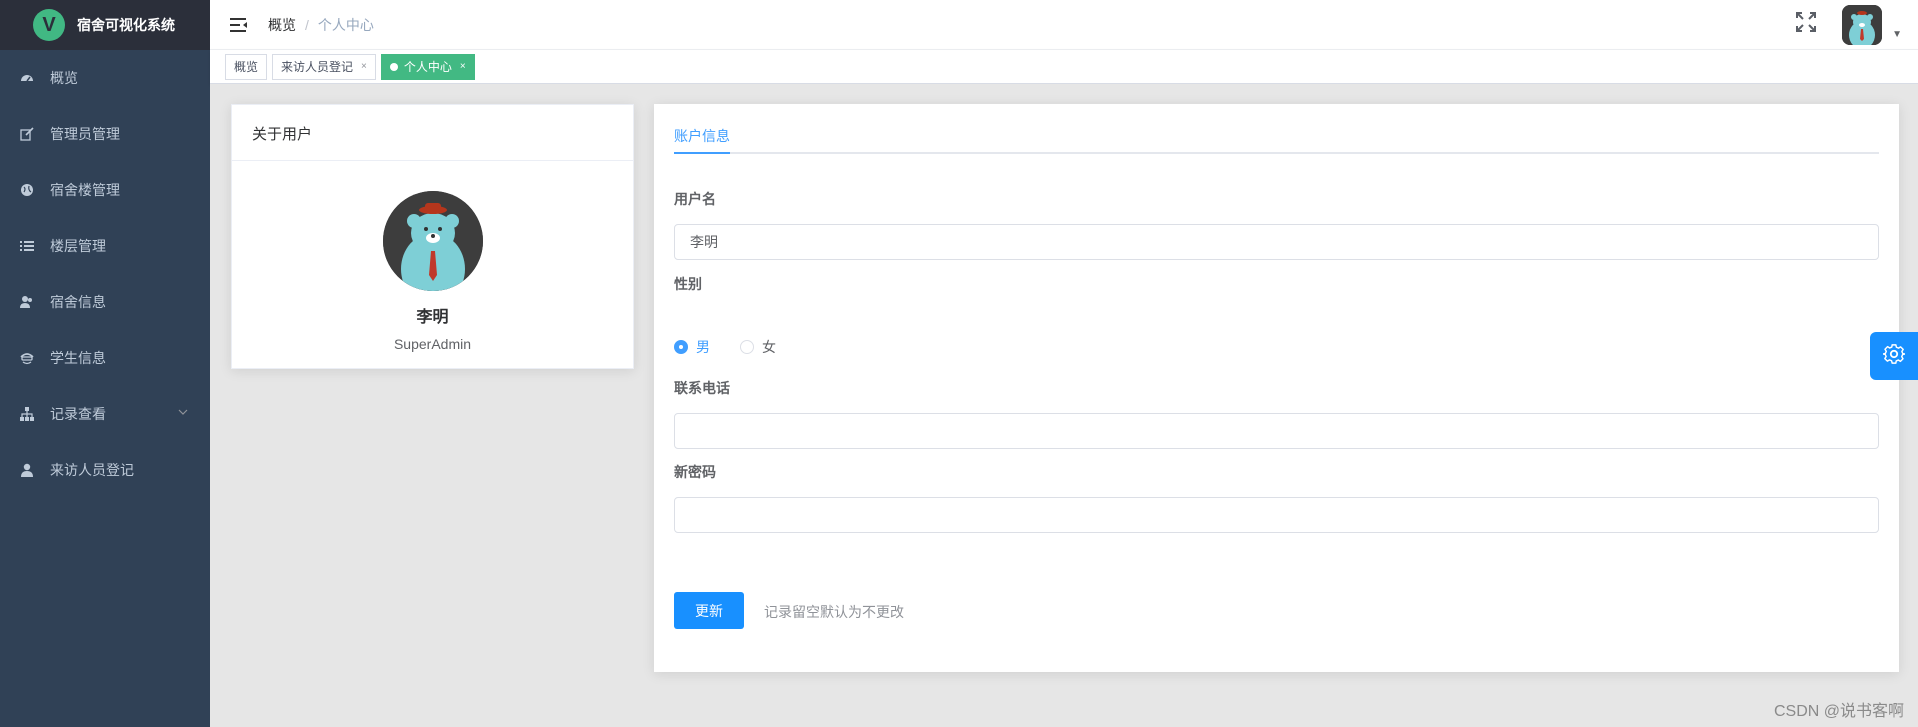 The image size is (1918, 727). Describe the element at coordinates (27, 134) in the screenshot. I see `edit-icon` at that location.